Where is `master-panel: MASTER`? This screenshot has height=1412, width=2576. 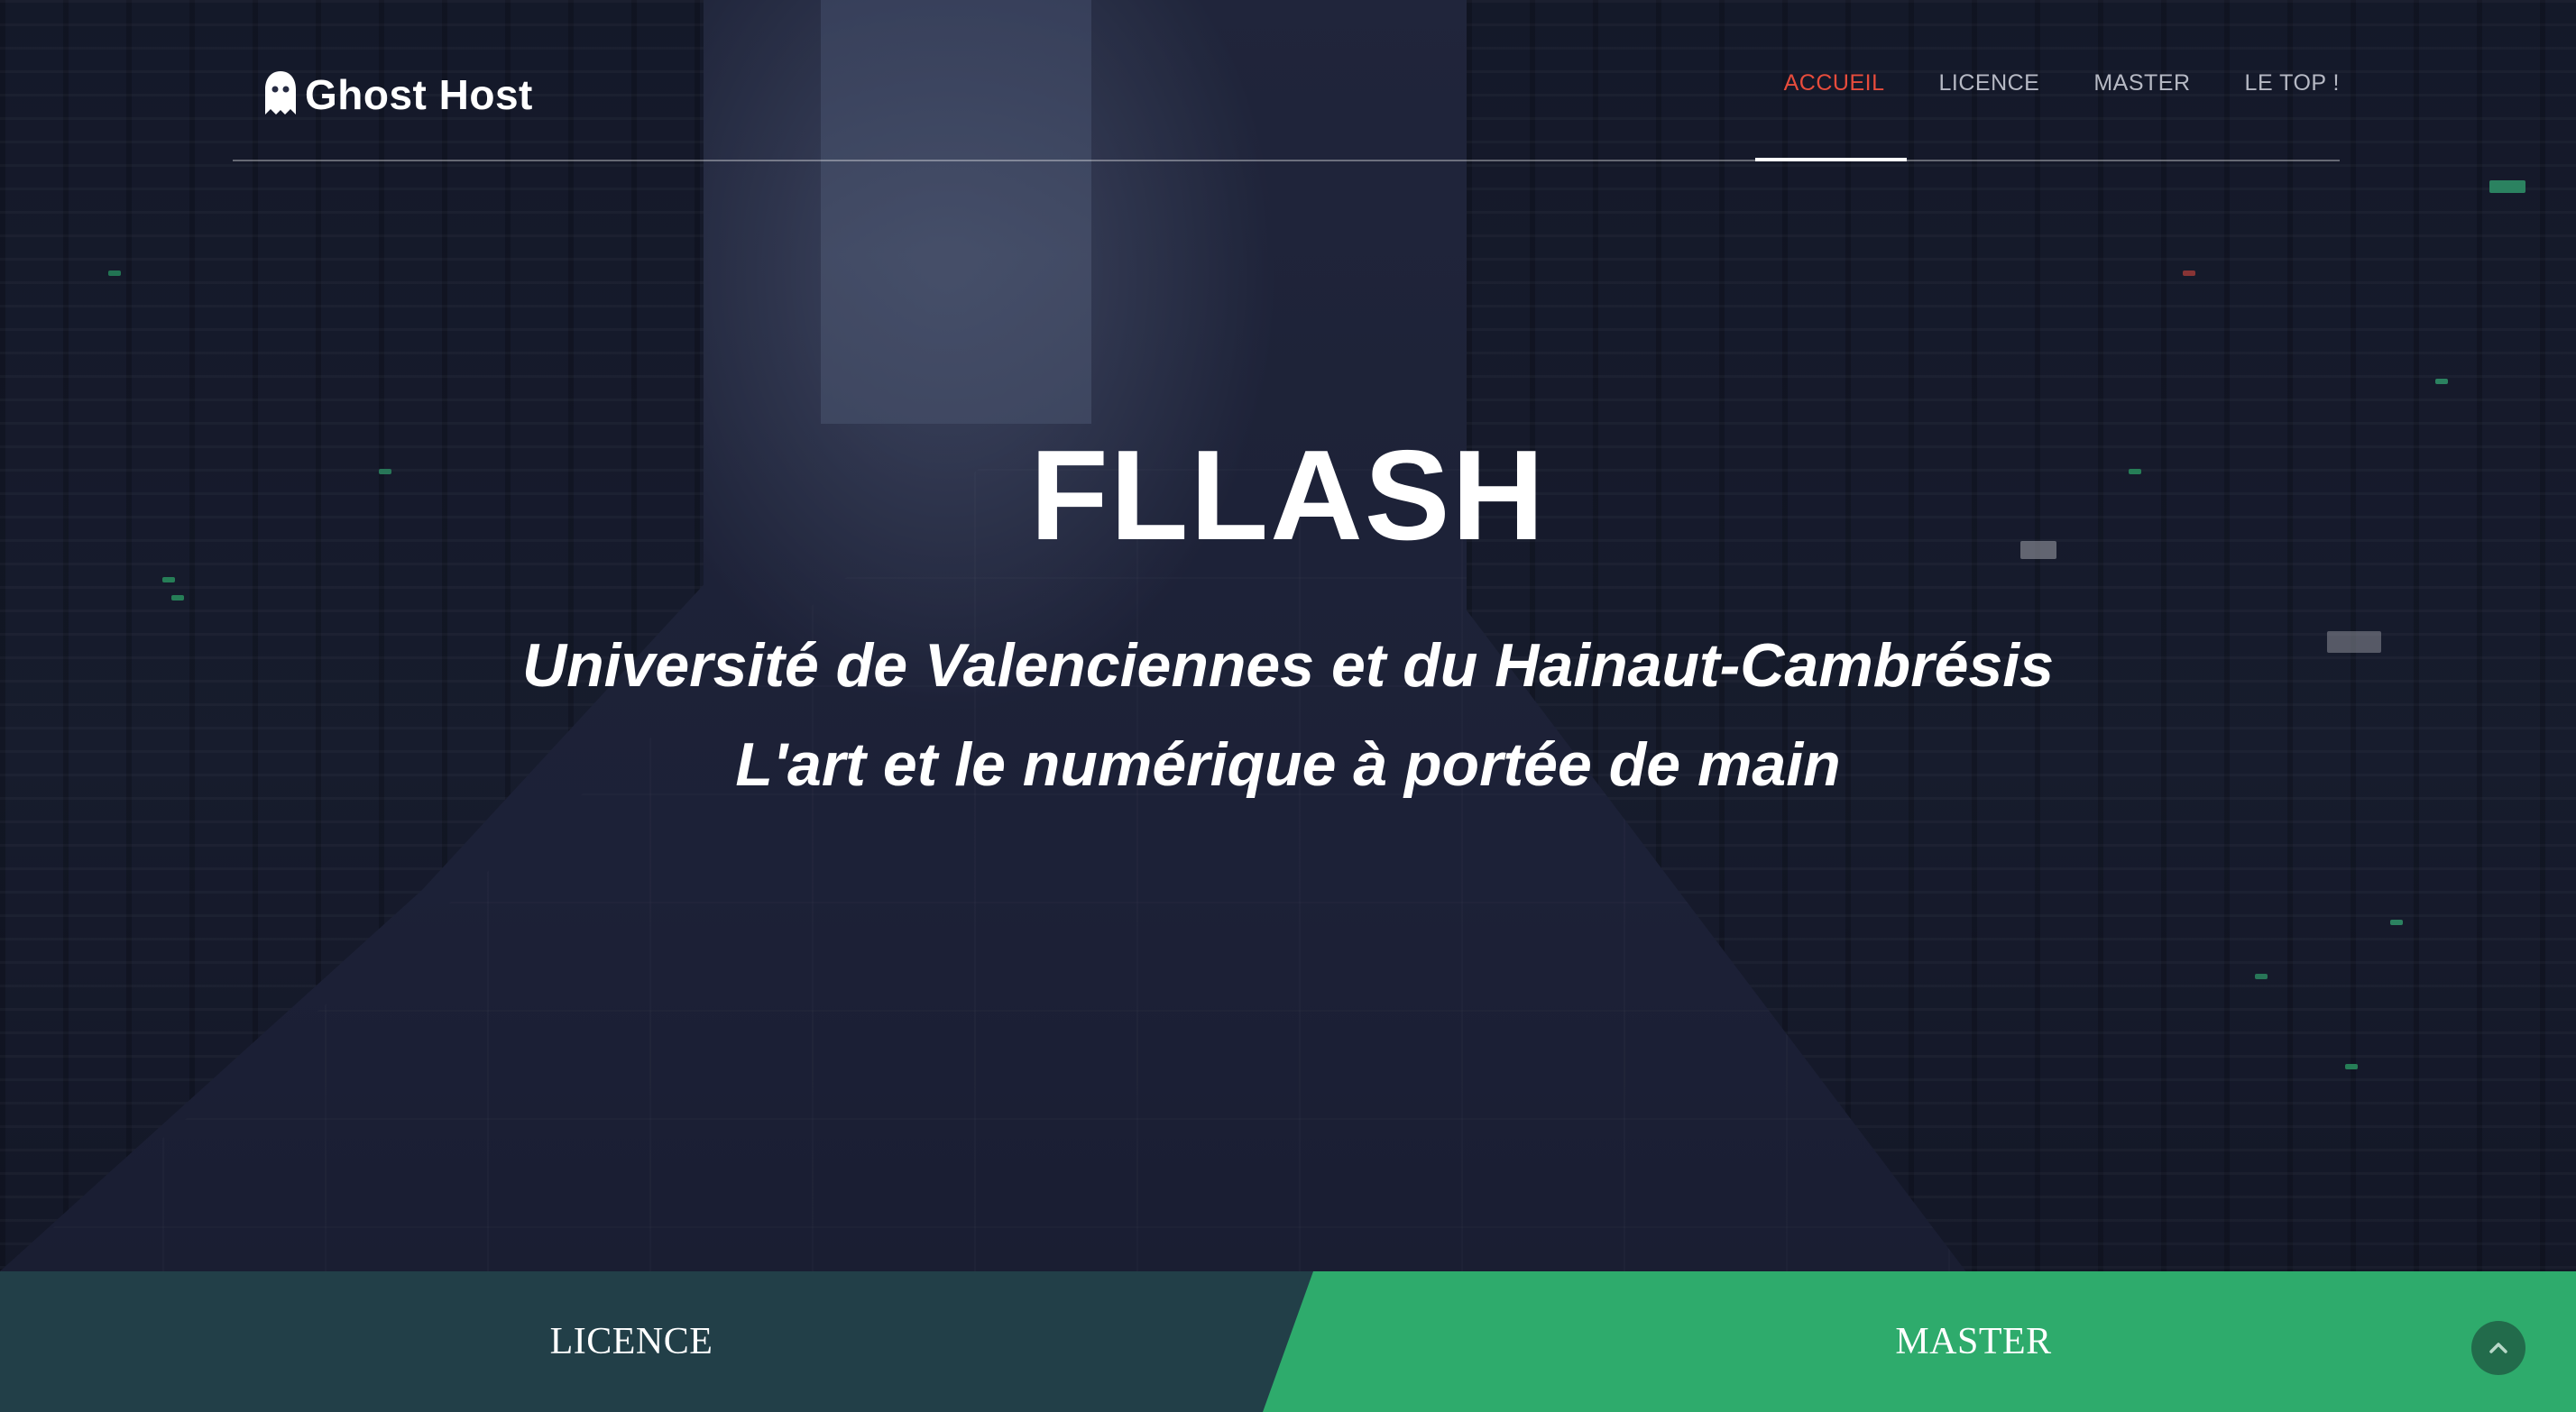 master-panel: MASTER is located at coordinates (1919, 1341).